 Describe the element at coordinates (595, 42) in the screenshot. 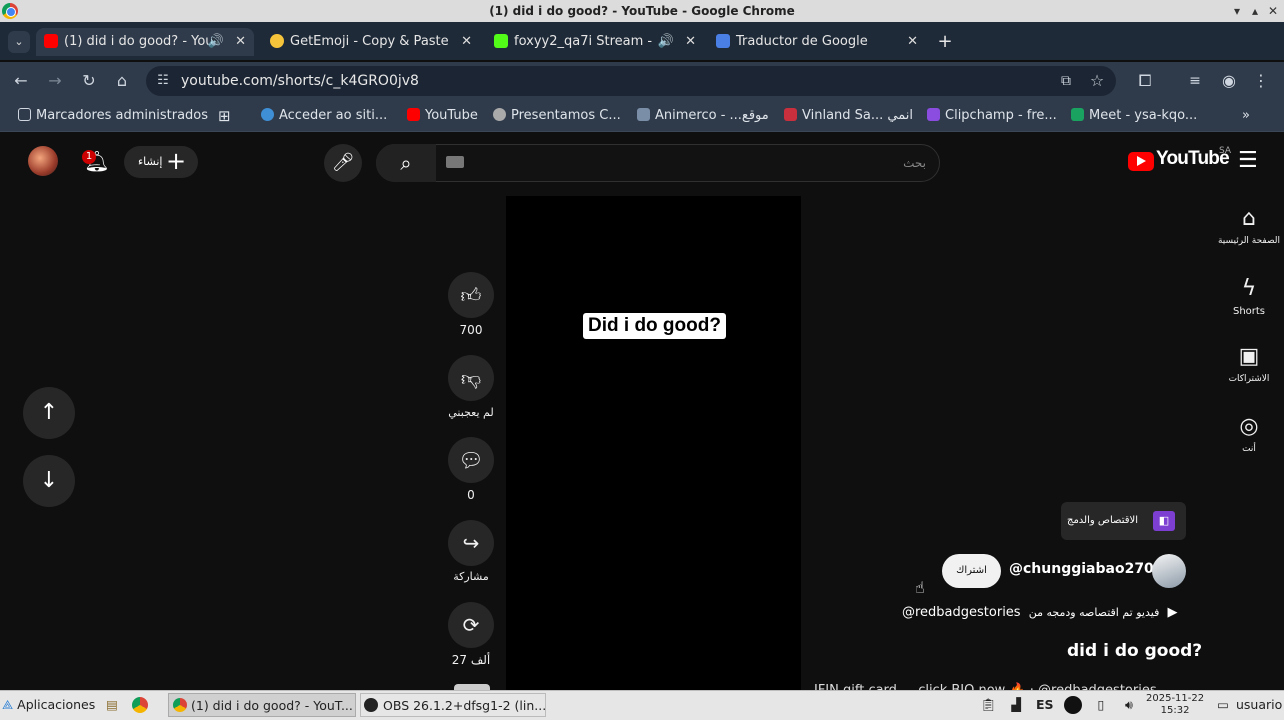

I see `tab-kick: foxyy2_qa7i Stream - 🔊 ✕` at that location.